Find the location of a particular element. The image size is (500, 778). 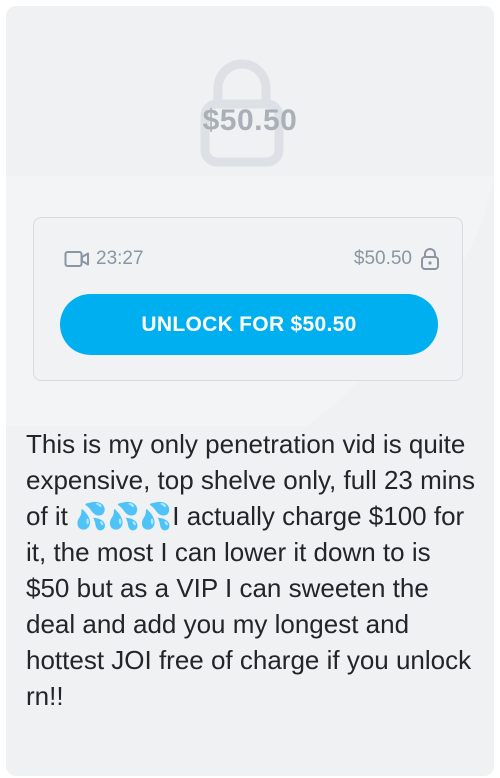

media-duration: 23:27 is located at coordinates (104, 259).